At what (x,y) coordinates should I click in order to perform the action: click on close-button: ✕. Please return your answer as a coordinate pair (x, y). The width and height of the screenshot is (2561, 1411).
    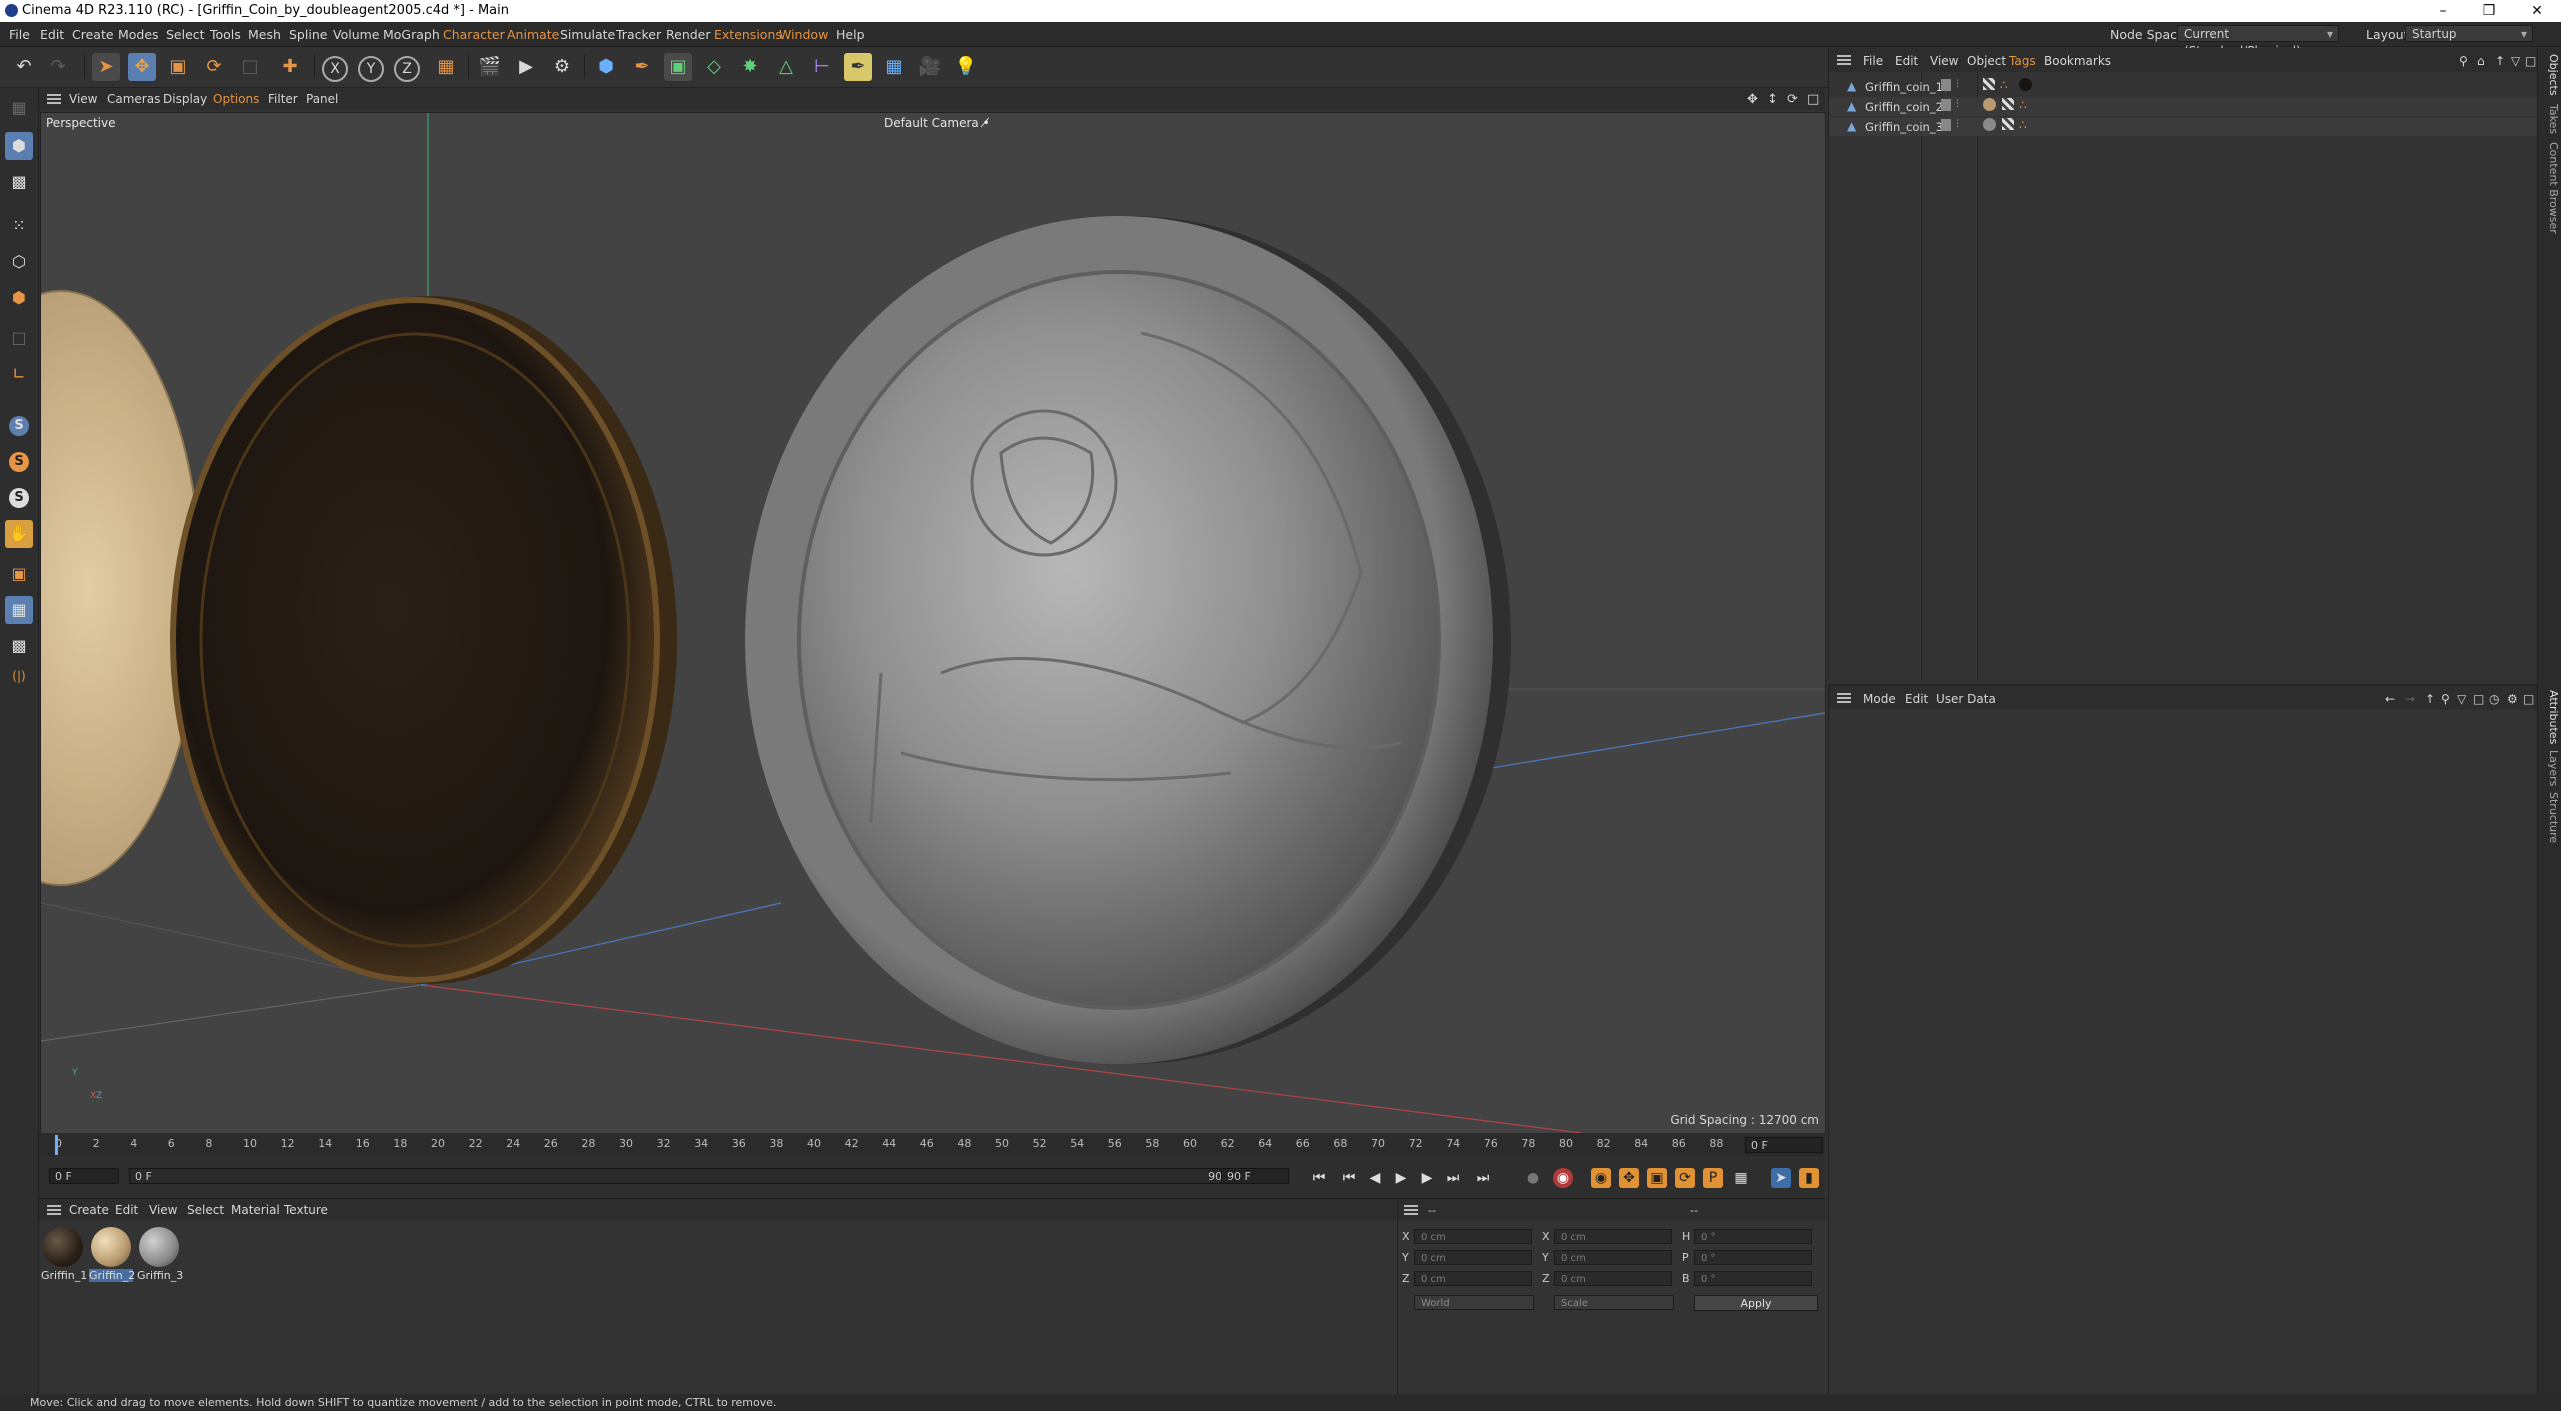
    Looking at the image, I should click on (2537, 11).